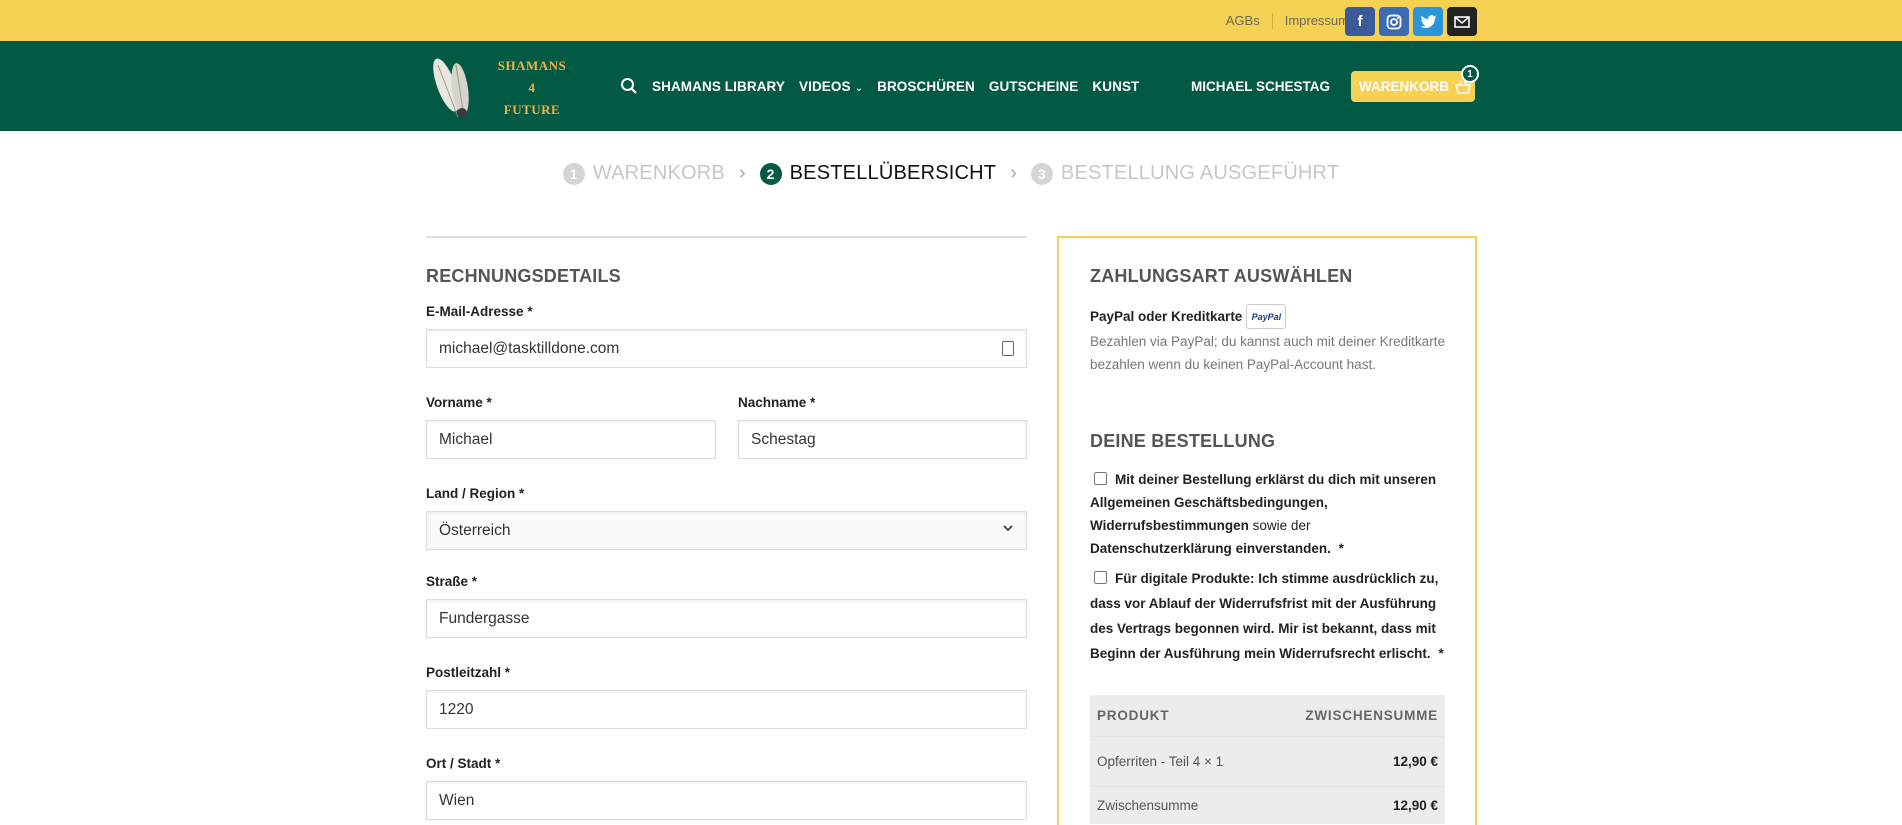 This screenshot has width=1902, height=825. I want to click on cart-label: WARENKORB, so click(1404, 86).